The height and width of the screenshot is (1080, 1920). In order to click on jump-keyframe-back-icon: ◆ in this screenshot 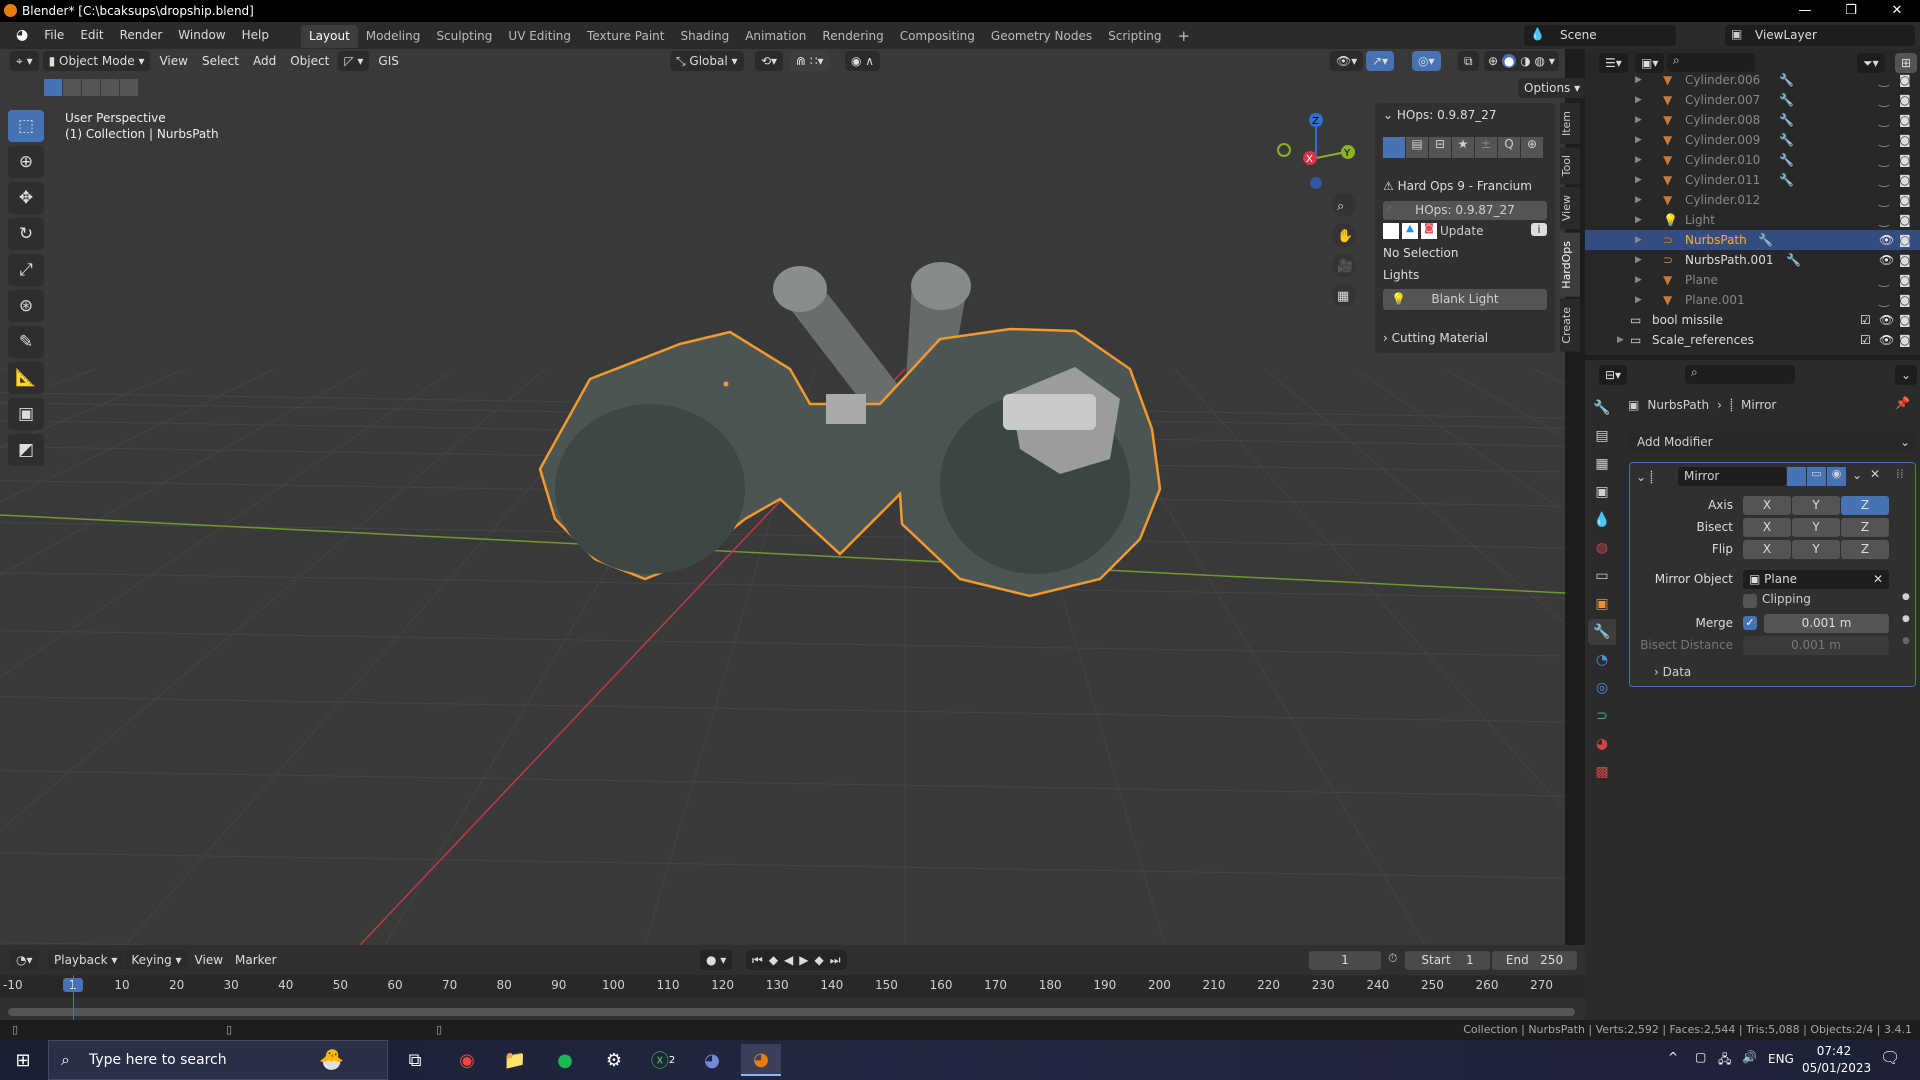, I will do `click(773, 960)`.